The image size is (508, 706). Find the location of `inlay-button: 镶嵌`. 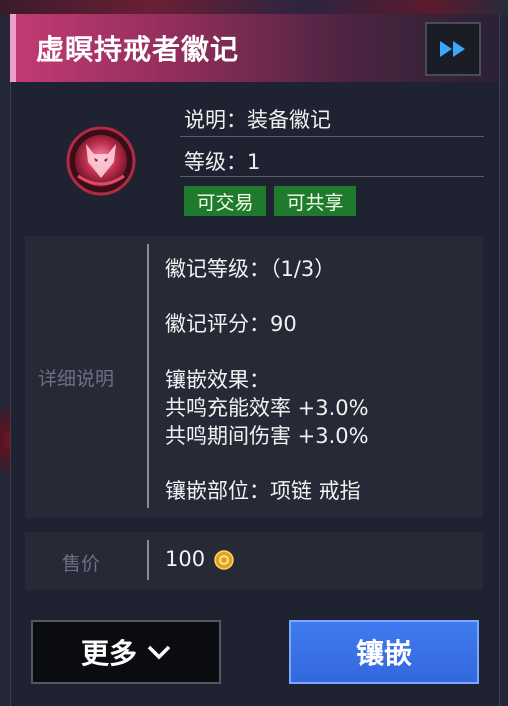

inlay-button: 镶嵌 is located at coordinates (384, 652).